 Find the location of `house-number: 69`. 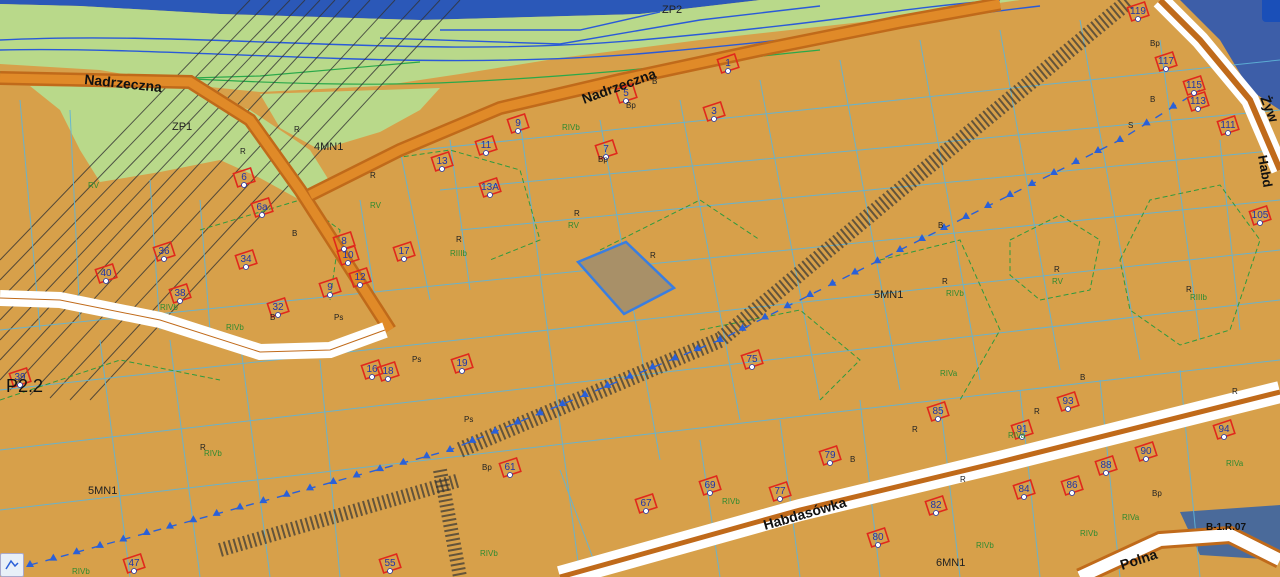

house-number: 69 is located at coordinates (710, 485).